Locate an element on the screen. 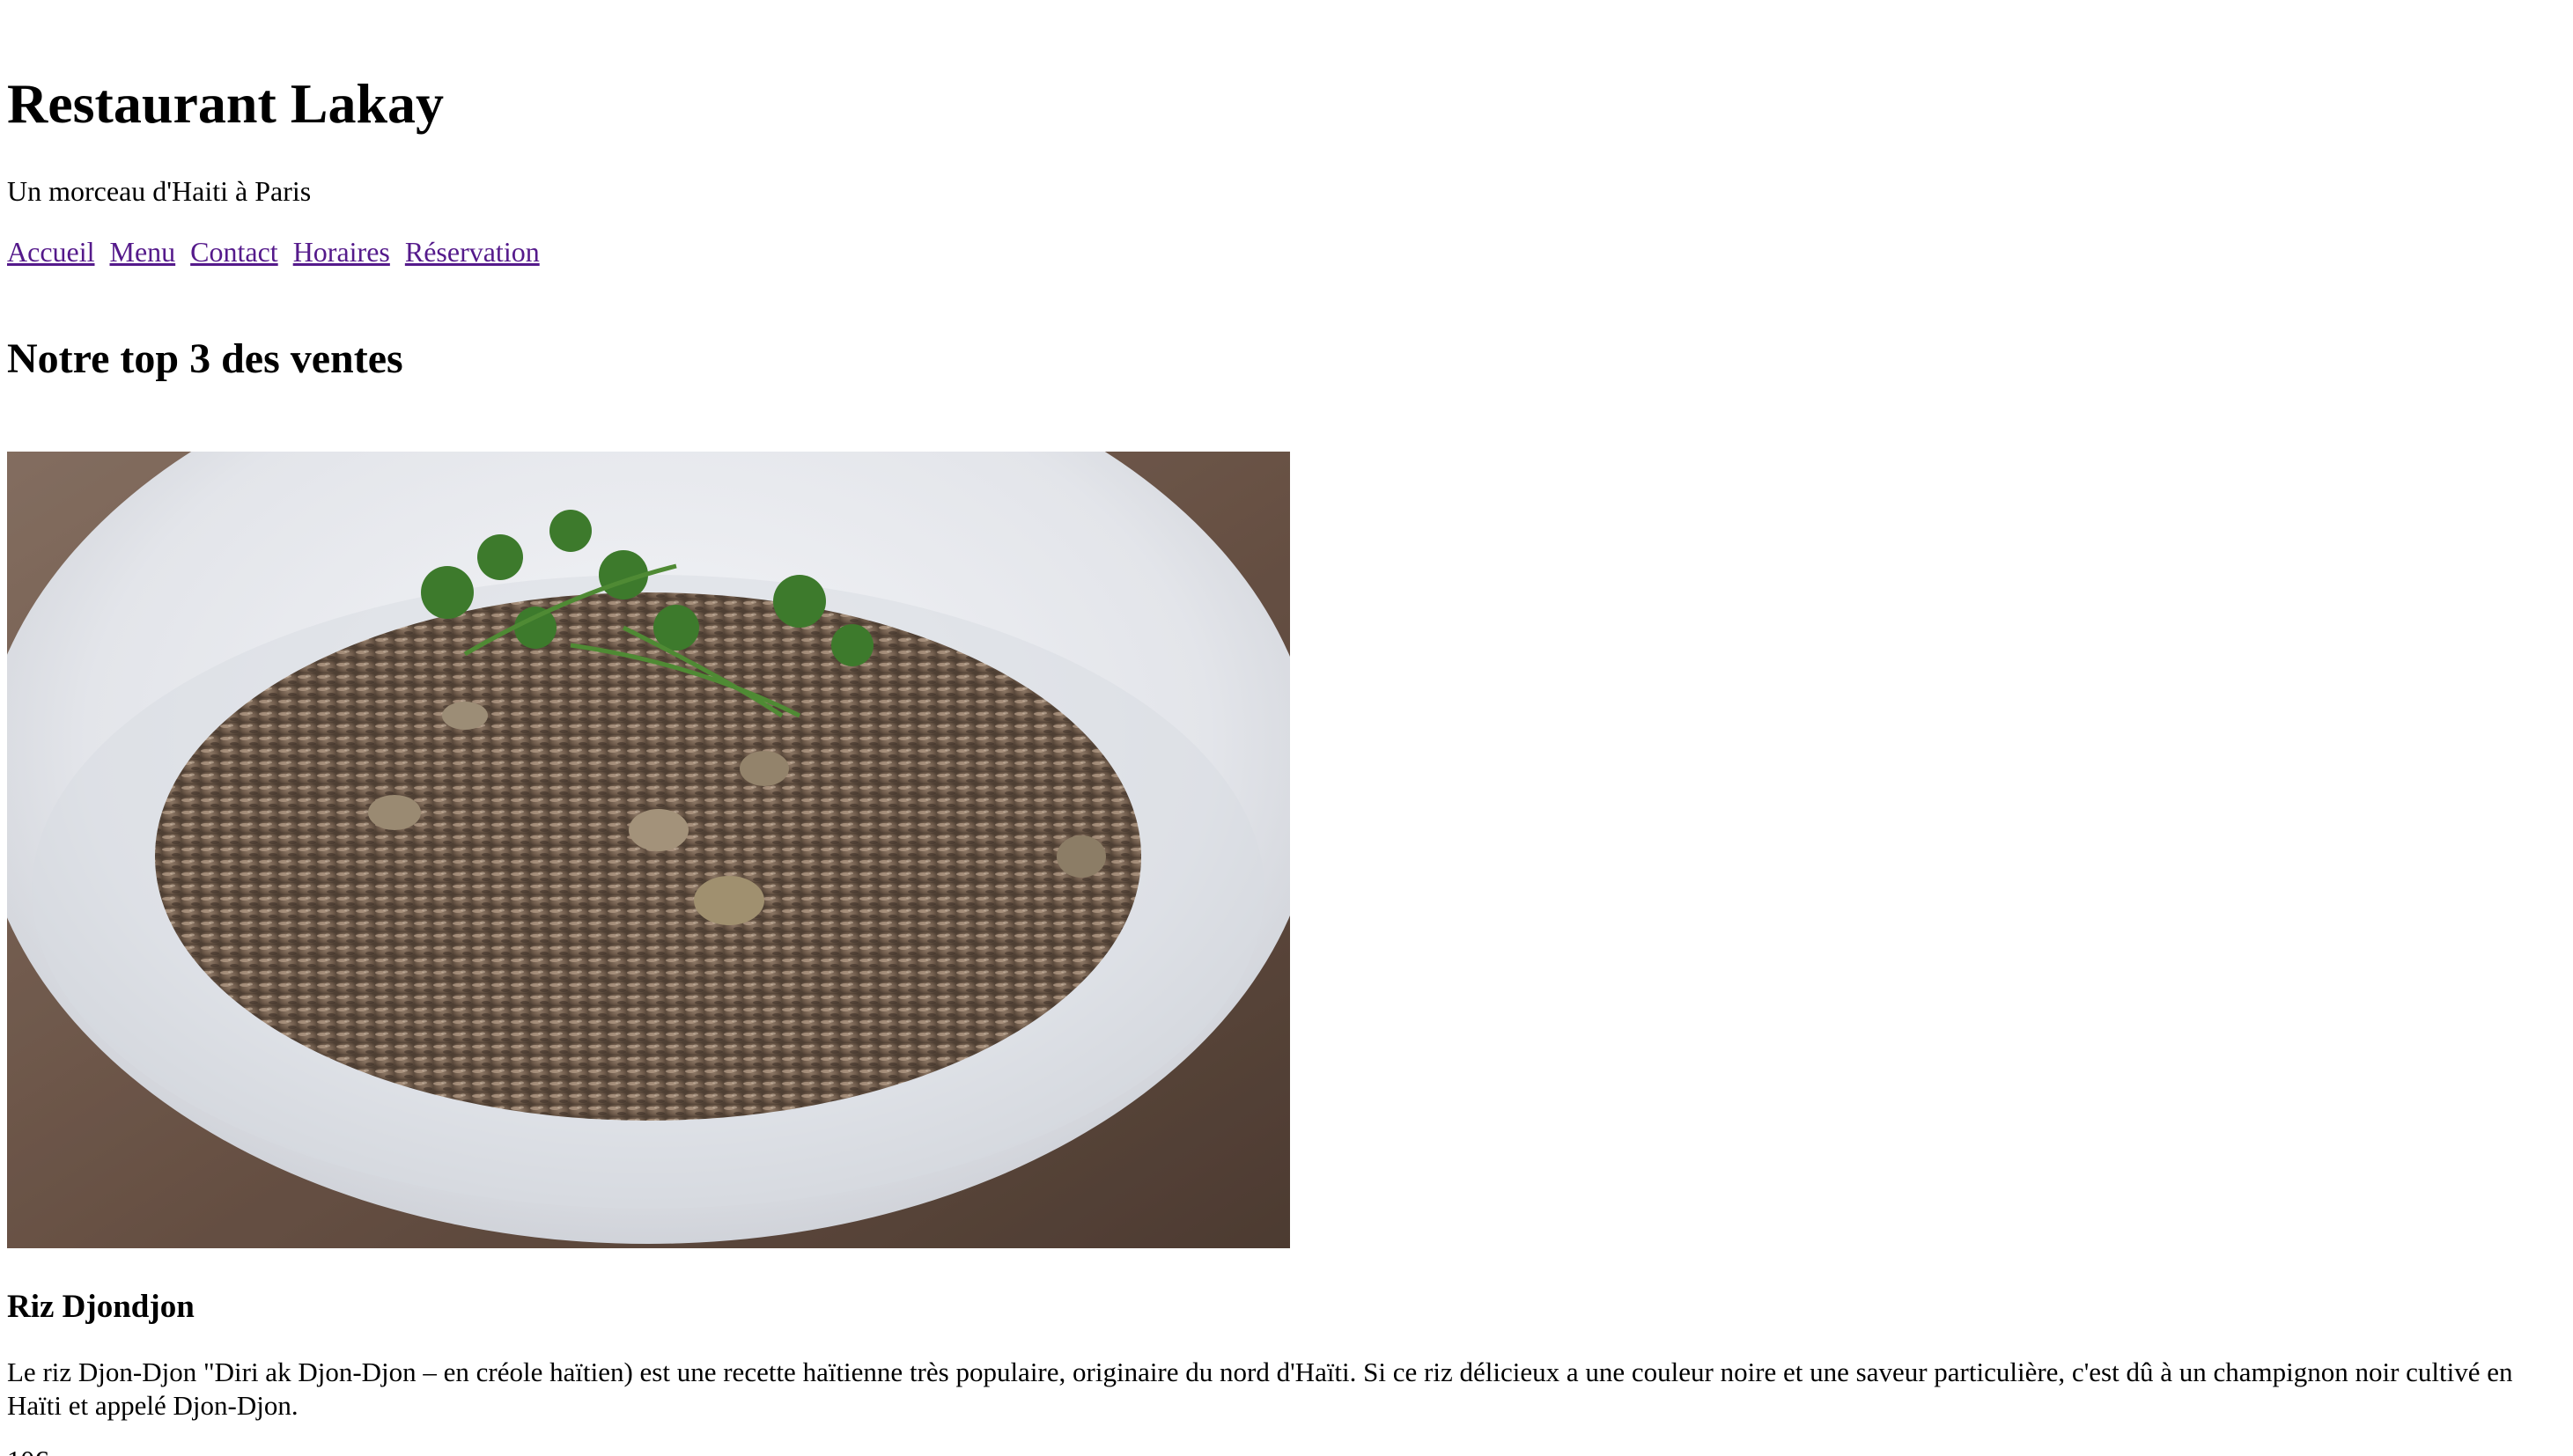  dish-price: 10€ is located at coordinates (27, 1450).